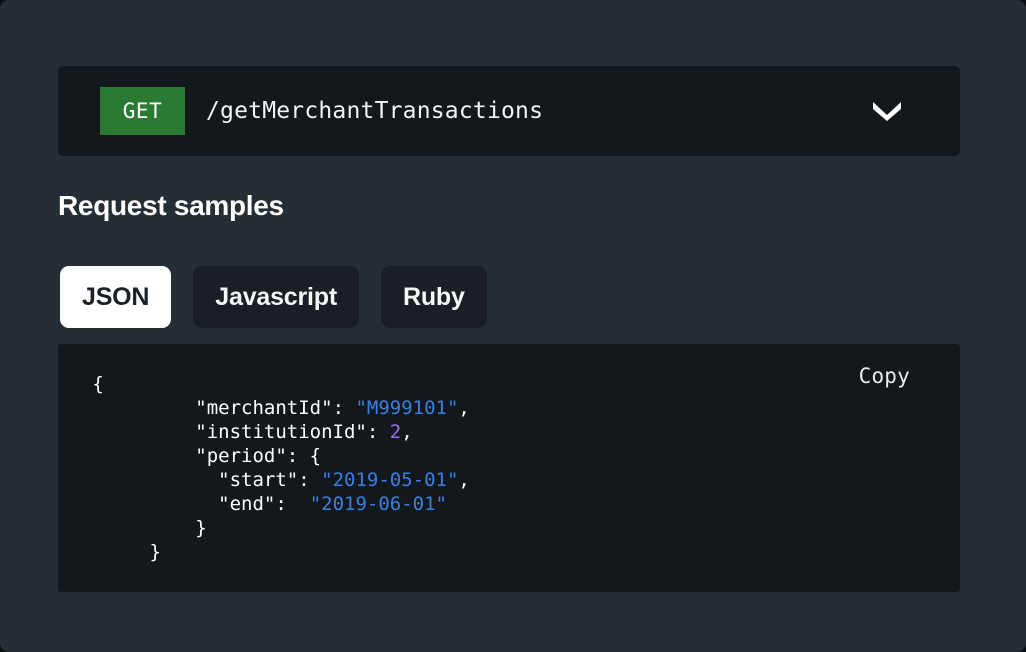 The height and width of the screenshot is (652, 1026). I want to click on code-token: : {, so click(304, 456).